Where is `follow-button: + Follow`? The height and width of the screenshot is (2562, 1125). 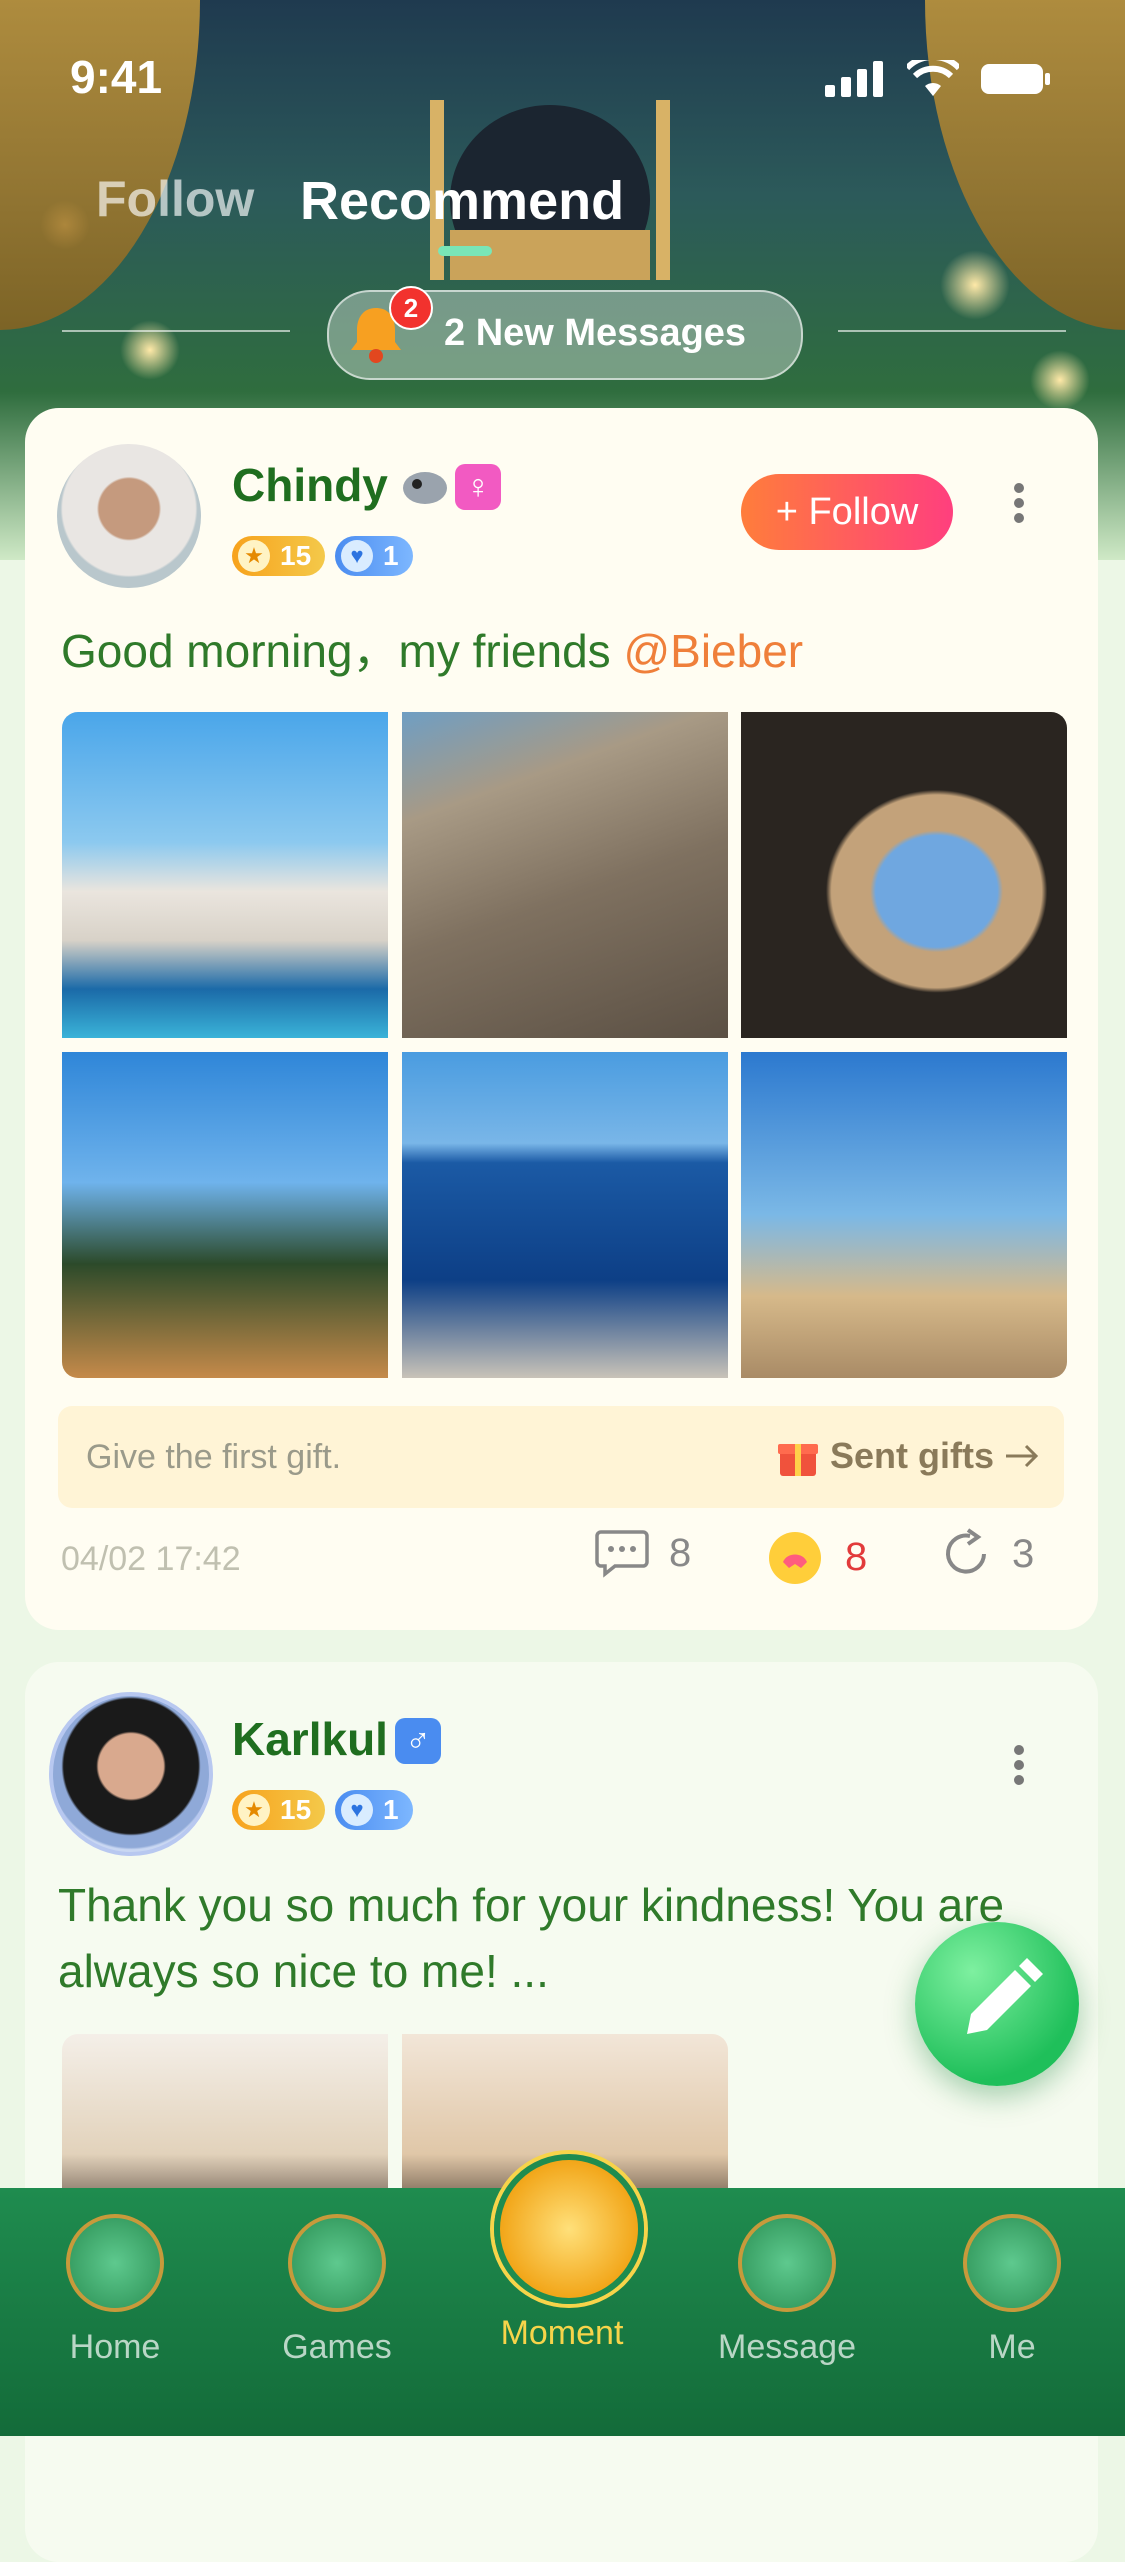 follow-button: + Follow is located at coordinates (847, 512).